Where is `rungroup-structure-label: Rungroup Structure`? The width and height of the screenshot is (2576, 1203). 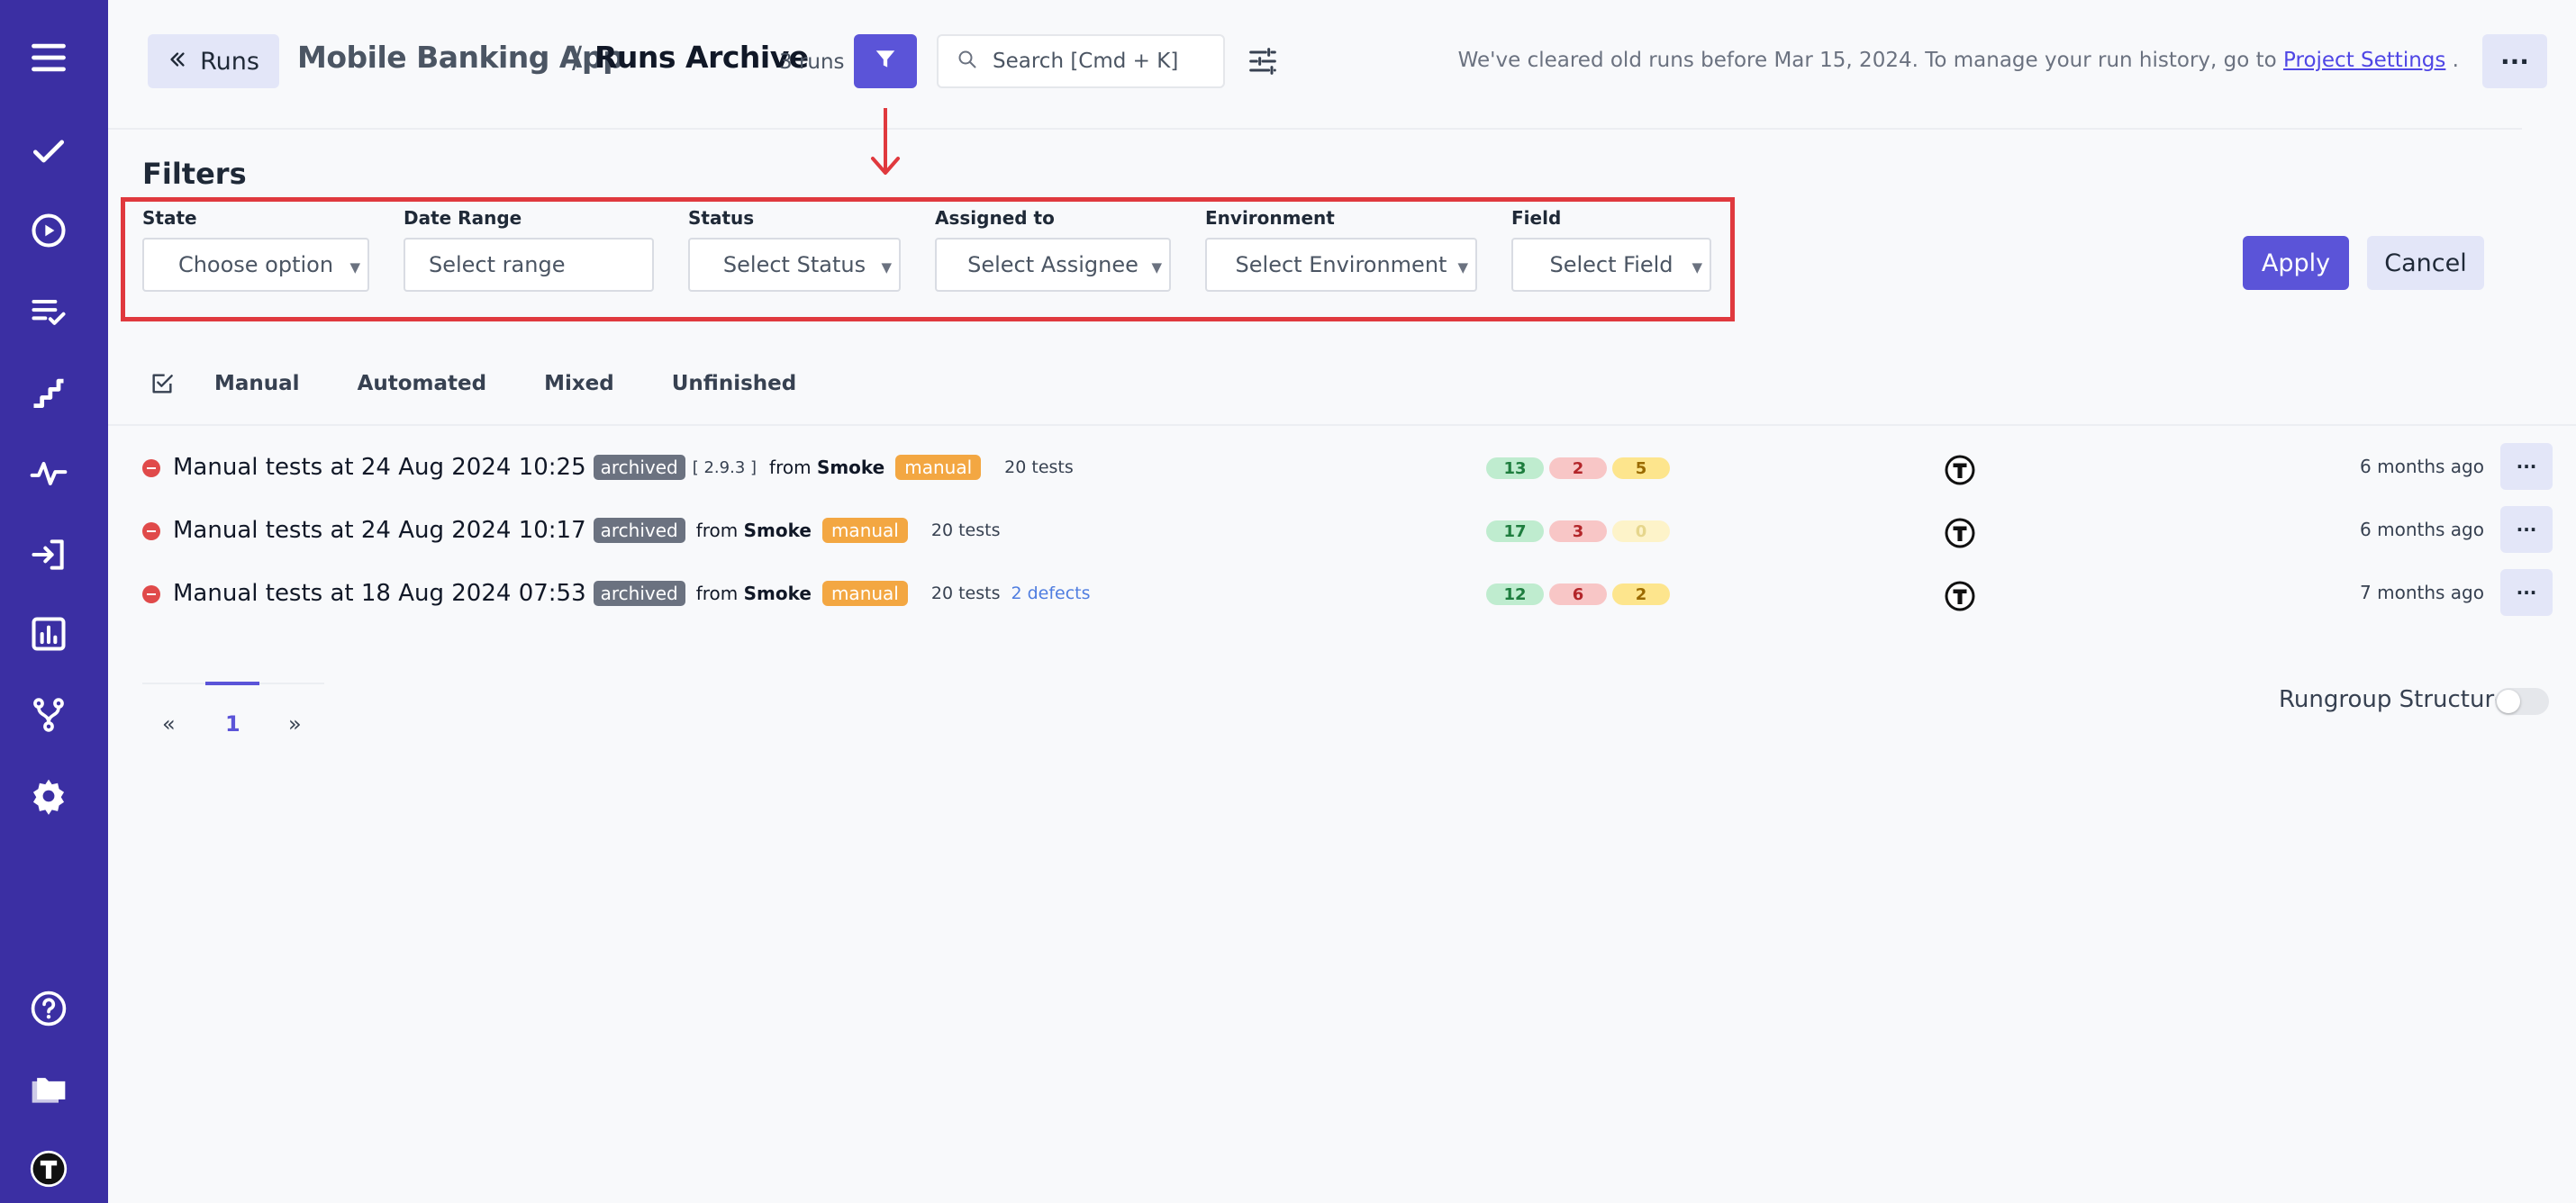 rungroup-structure-label: Rungroup Structure is located at coordinates (2393, 699).